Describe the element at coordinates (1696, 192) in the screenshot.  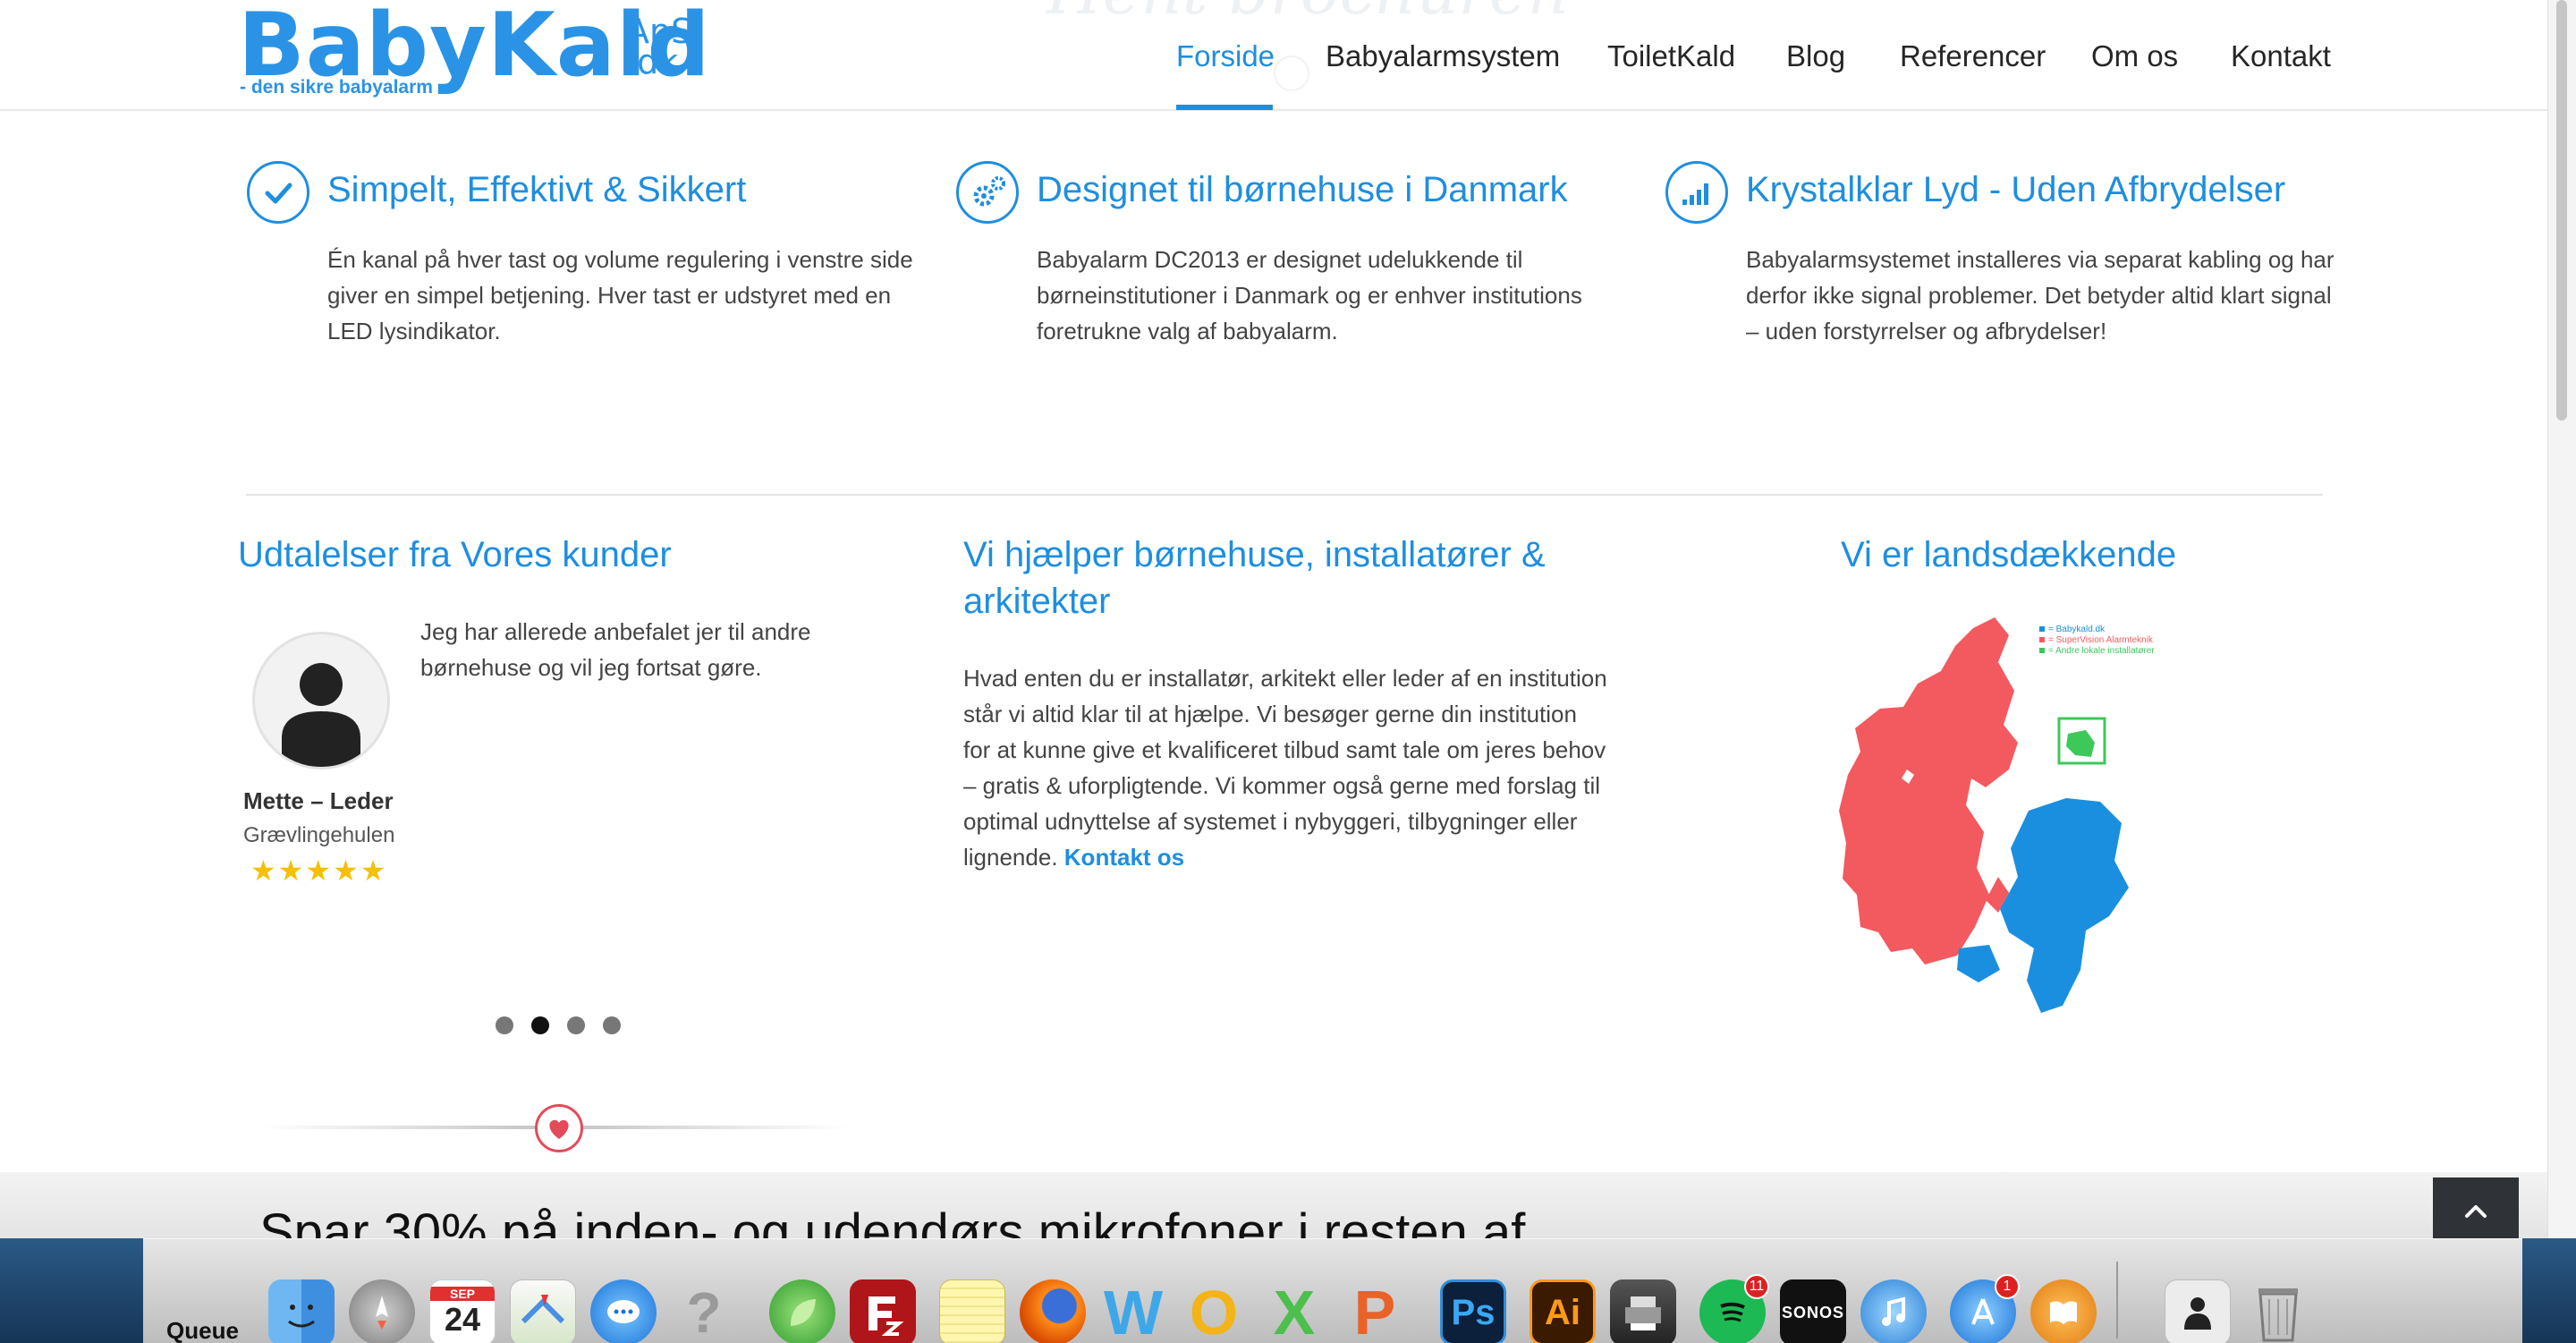
I see `signal-bars-icon` at that location.